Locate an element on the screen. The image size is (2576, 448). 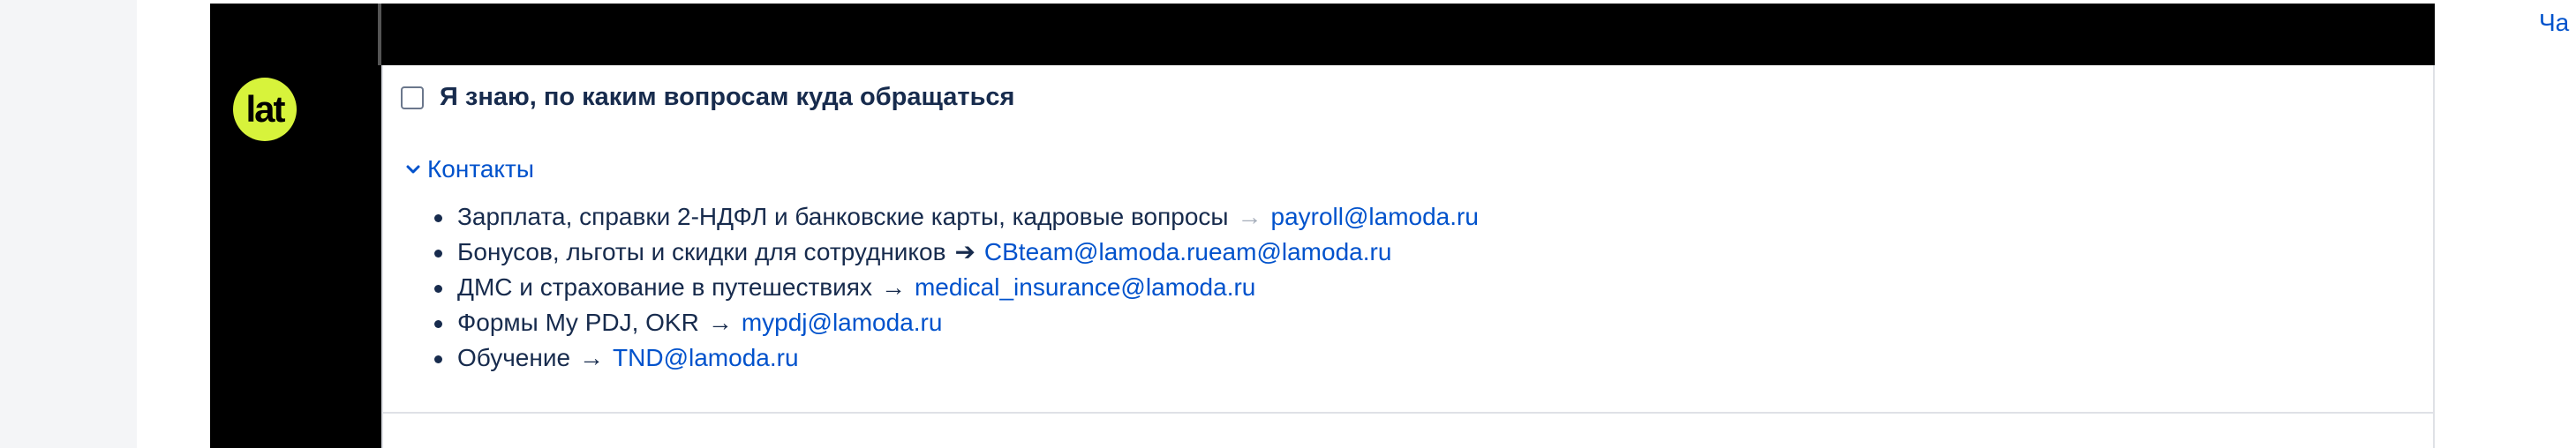
lamoda-logo: lat is located at coordinates (265, 109).